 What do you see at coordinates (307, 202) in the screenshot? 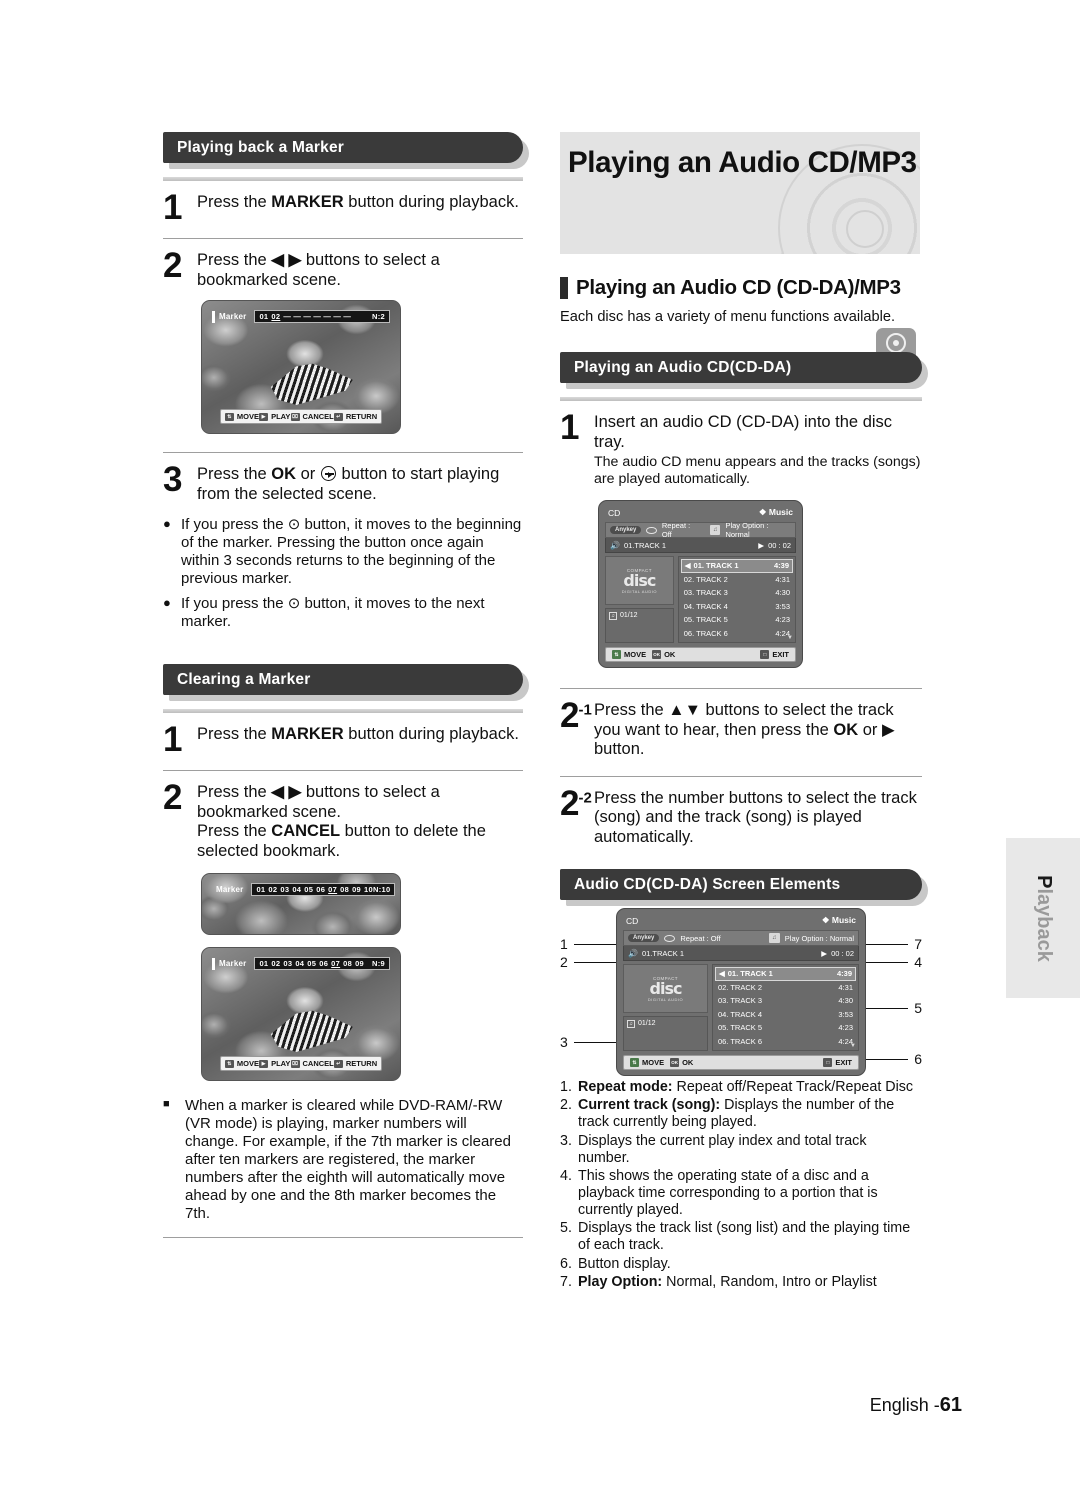
I see `step-bold: MARKER` at bounding box center [307, 202].